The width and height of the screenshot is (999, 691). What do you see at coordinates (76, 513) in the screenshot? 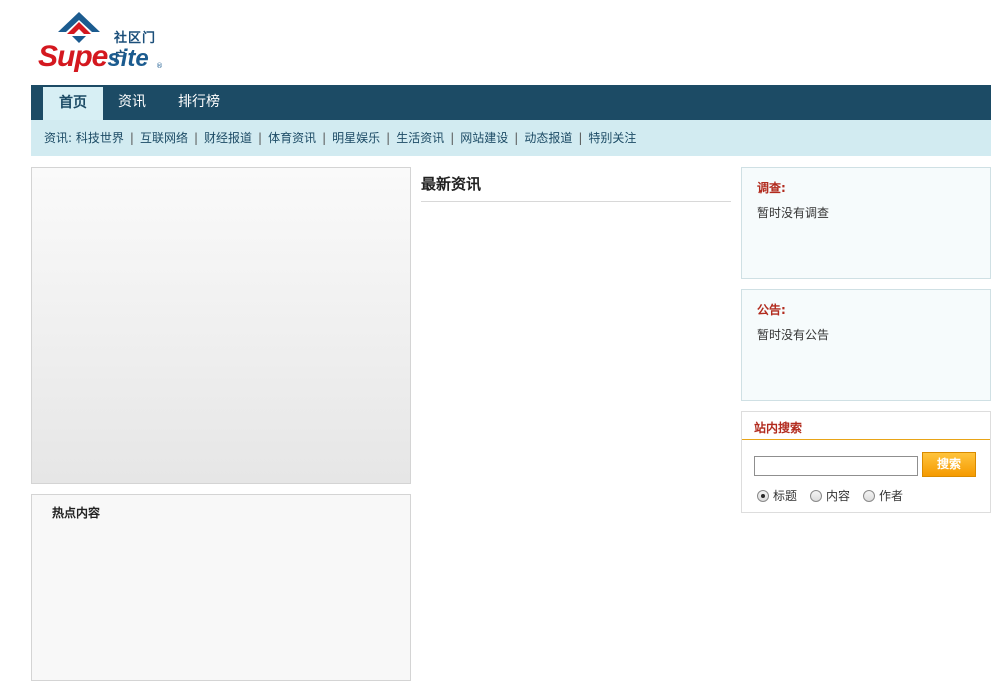
I see `hot-content-title: 热点内容` at bounding box center [76, 513].